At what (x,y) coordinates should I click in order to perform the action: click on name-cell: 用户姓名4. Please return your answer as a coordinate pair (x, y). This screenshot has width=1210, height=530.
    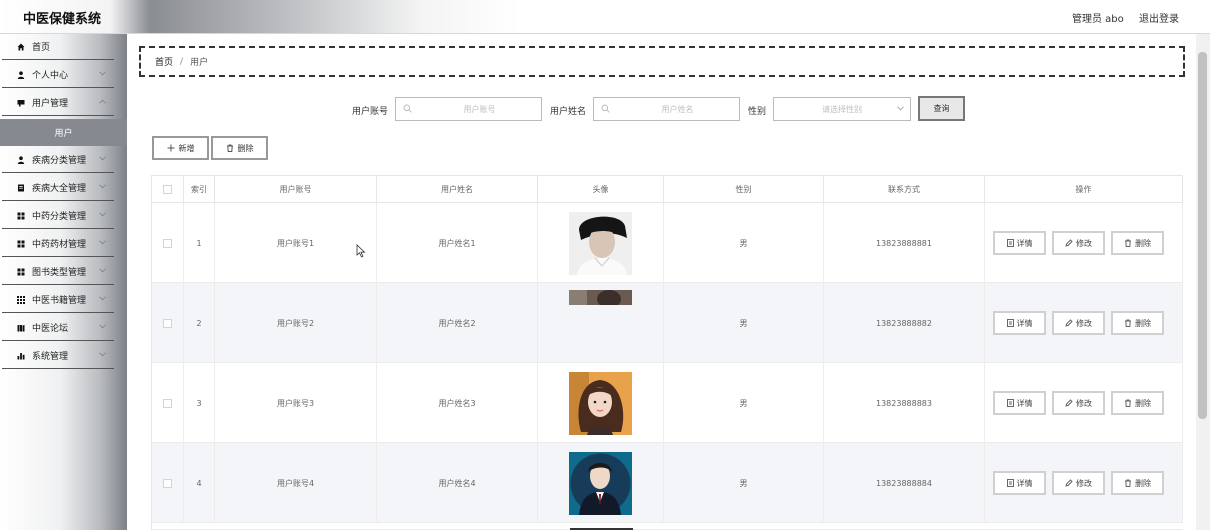
    Looking at the image, I should click on (457, 483).